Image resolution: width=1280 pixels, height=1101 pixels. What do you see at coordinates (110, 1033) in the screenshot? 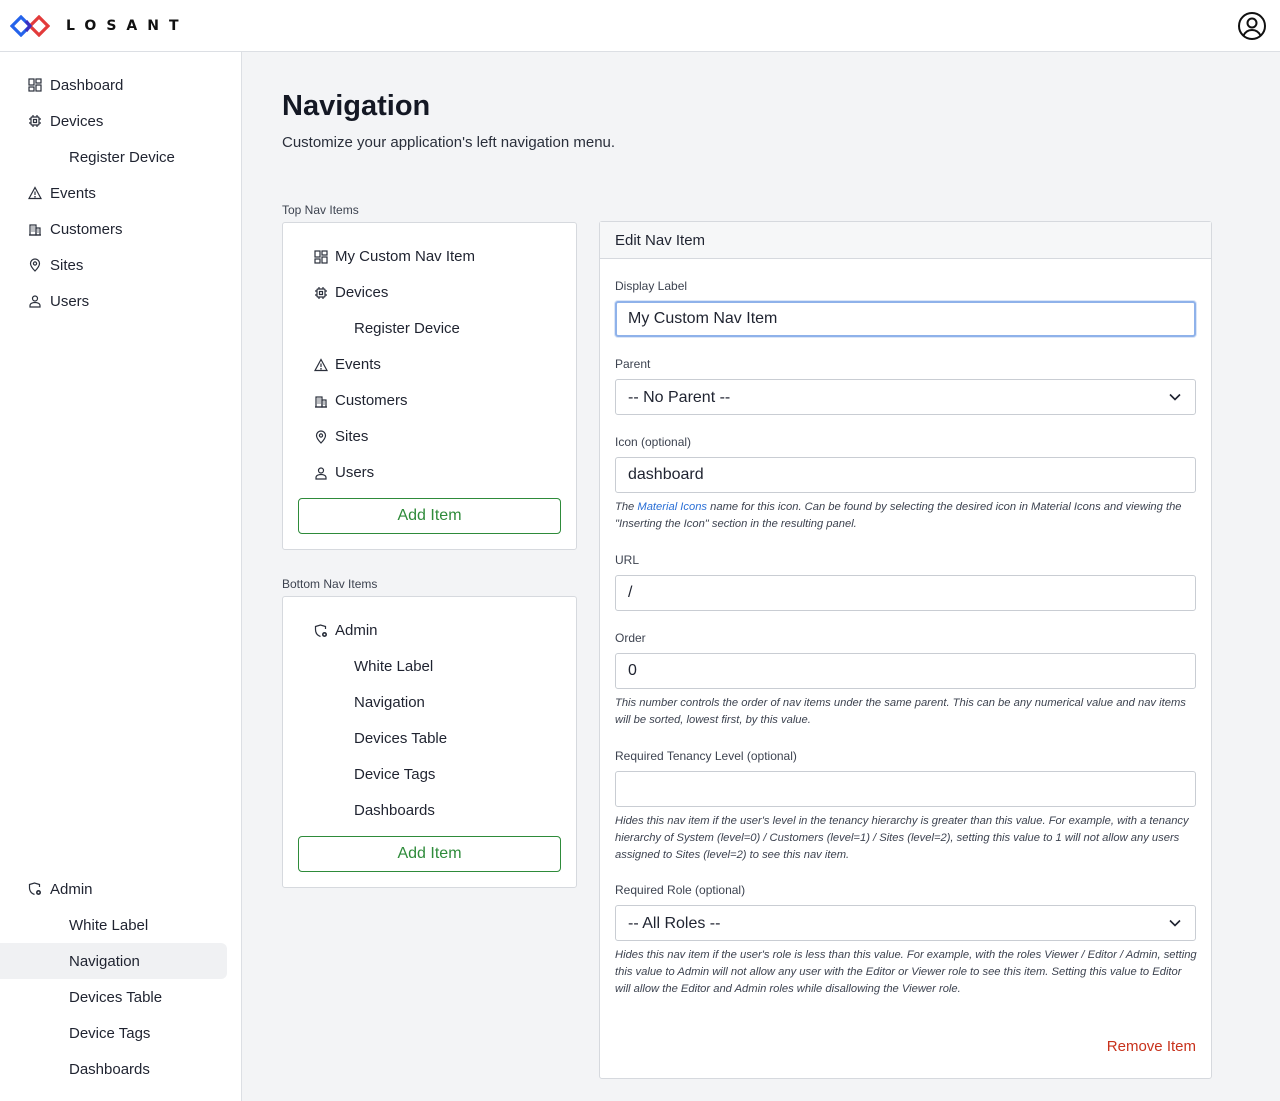
I see `sidebar-item-label: Device Tags` at bounding box center [110, 1033].